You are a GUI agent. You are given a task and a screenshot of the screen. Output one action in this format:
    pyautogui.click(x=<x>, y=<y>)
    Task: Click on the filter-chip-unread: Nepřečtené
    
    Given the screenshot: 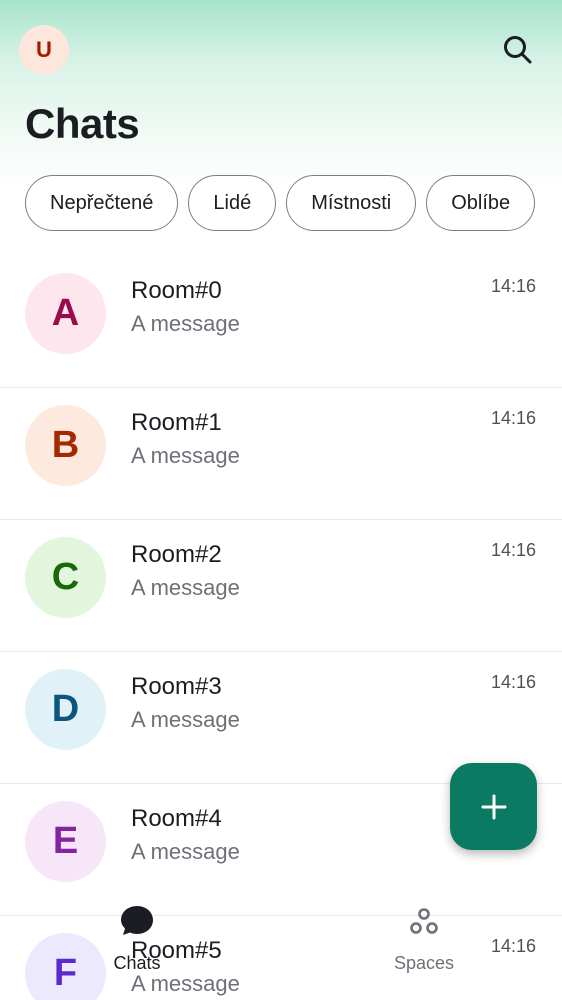 What is the action you would take?
    pyautogui.click(x=102, y=203)
    